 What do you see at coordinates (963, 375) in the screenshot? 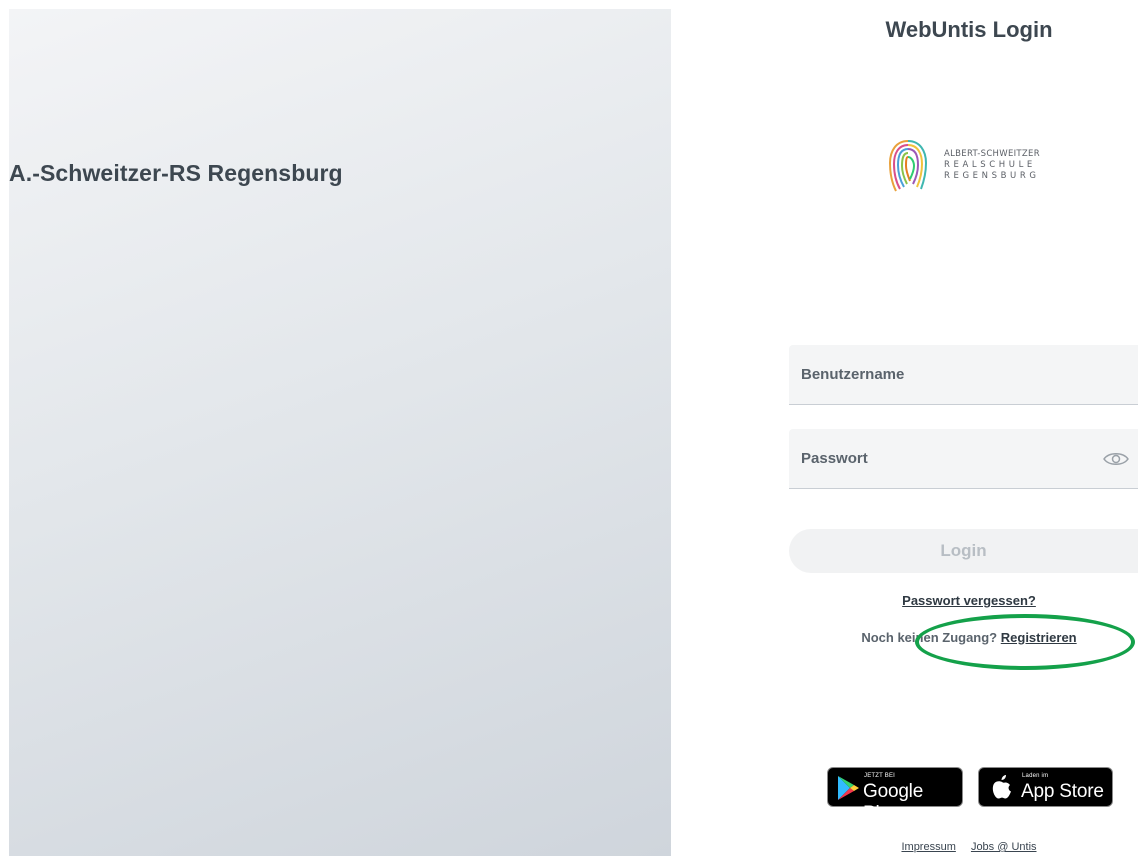
I see `username-field: Benutzername` at bounding box center [963, 375].